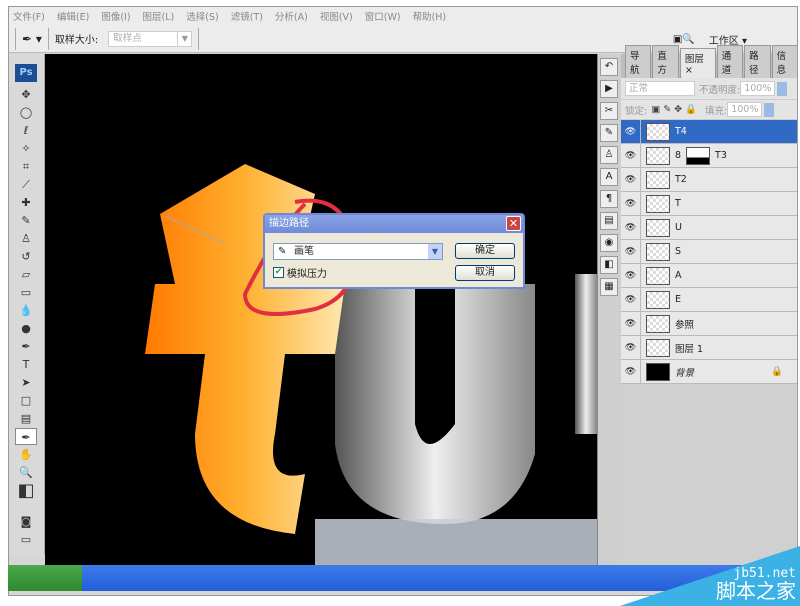 The width and height of the screenshot is (800, 606). Describe the element at coordinates (758, 88) in the screenshot. I see `opacity-input: 100%` at that location.